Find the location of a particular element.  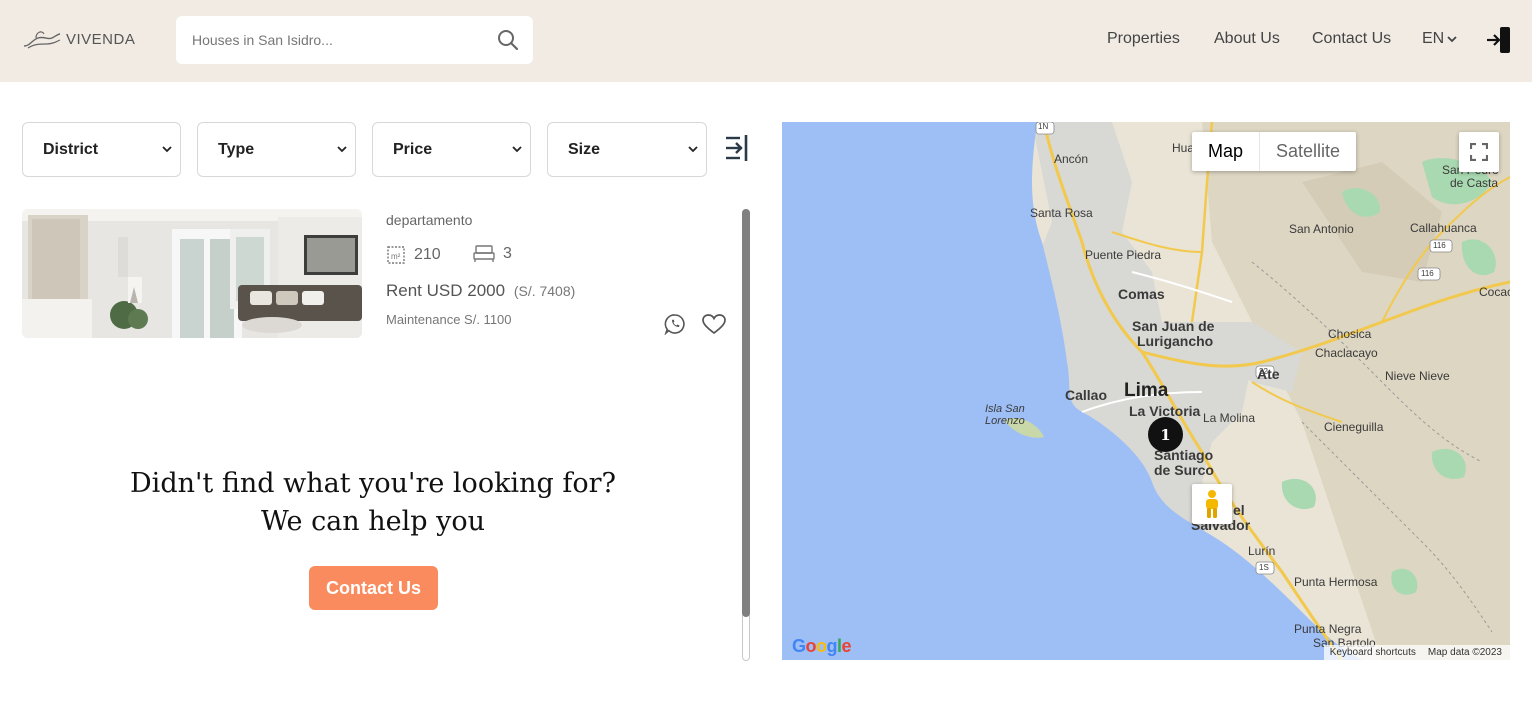

language-label: EN is located at coordinates (1433, 38).